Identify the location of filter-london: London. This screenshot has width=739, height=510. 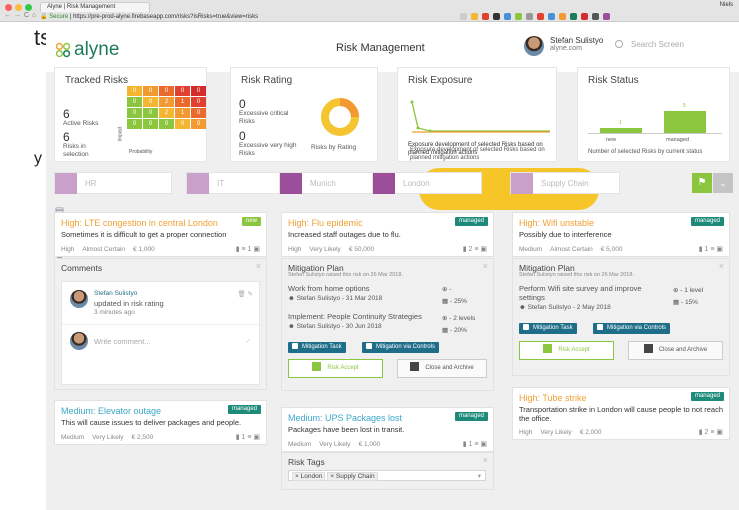
(427, 183).